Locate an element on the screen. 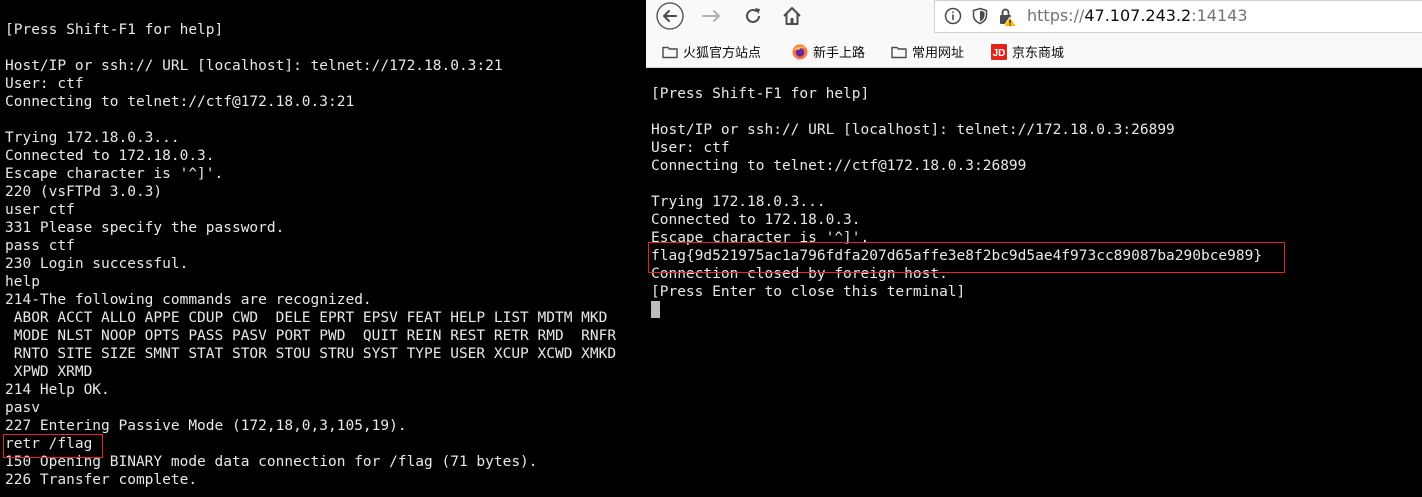 The height and width of the screenshot is (497, 1422). terminal-line: pasv is located at coordinates (22, 408).